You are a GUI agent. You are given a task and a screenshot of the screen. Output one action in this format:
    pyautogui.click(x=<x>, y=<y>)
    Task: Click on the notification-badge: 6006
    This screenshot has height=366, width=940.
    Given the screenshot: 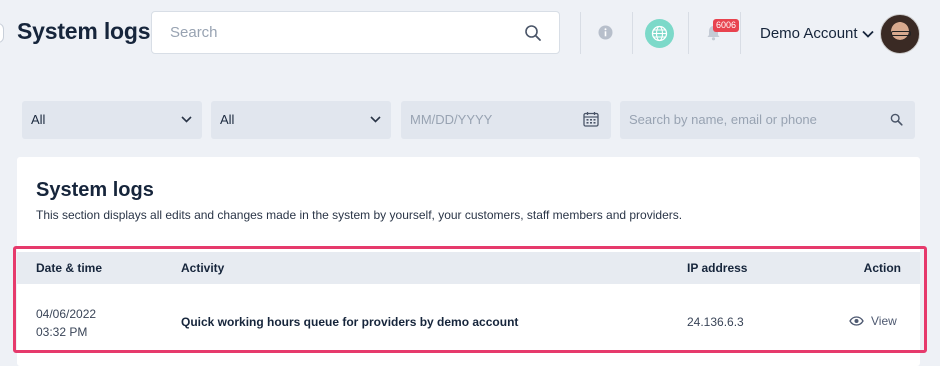 What is the action you would take?
    pyautogui.click(x=726, y=25)
    